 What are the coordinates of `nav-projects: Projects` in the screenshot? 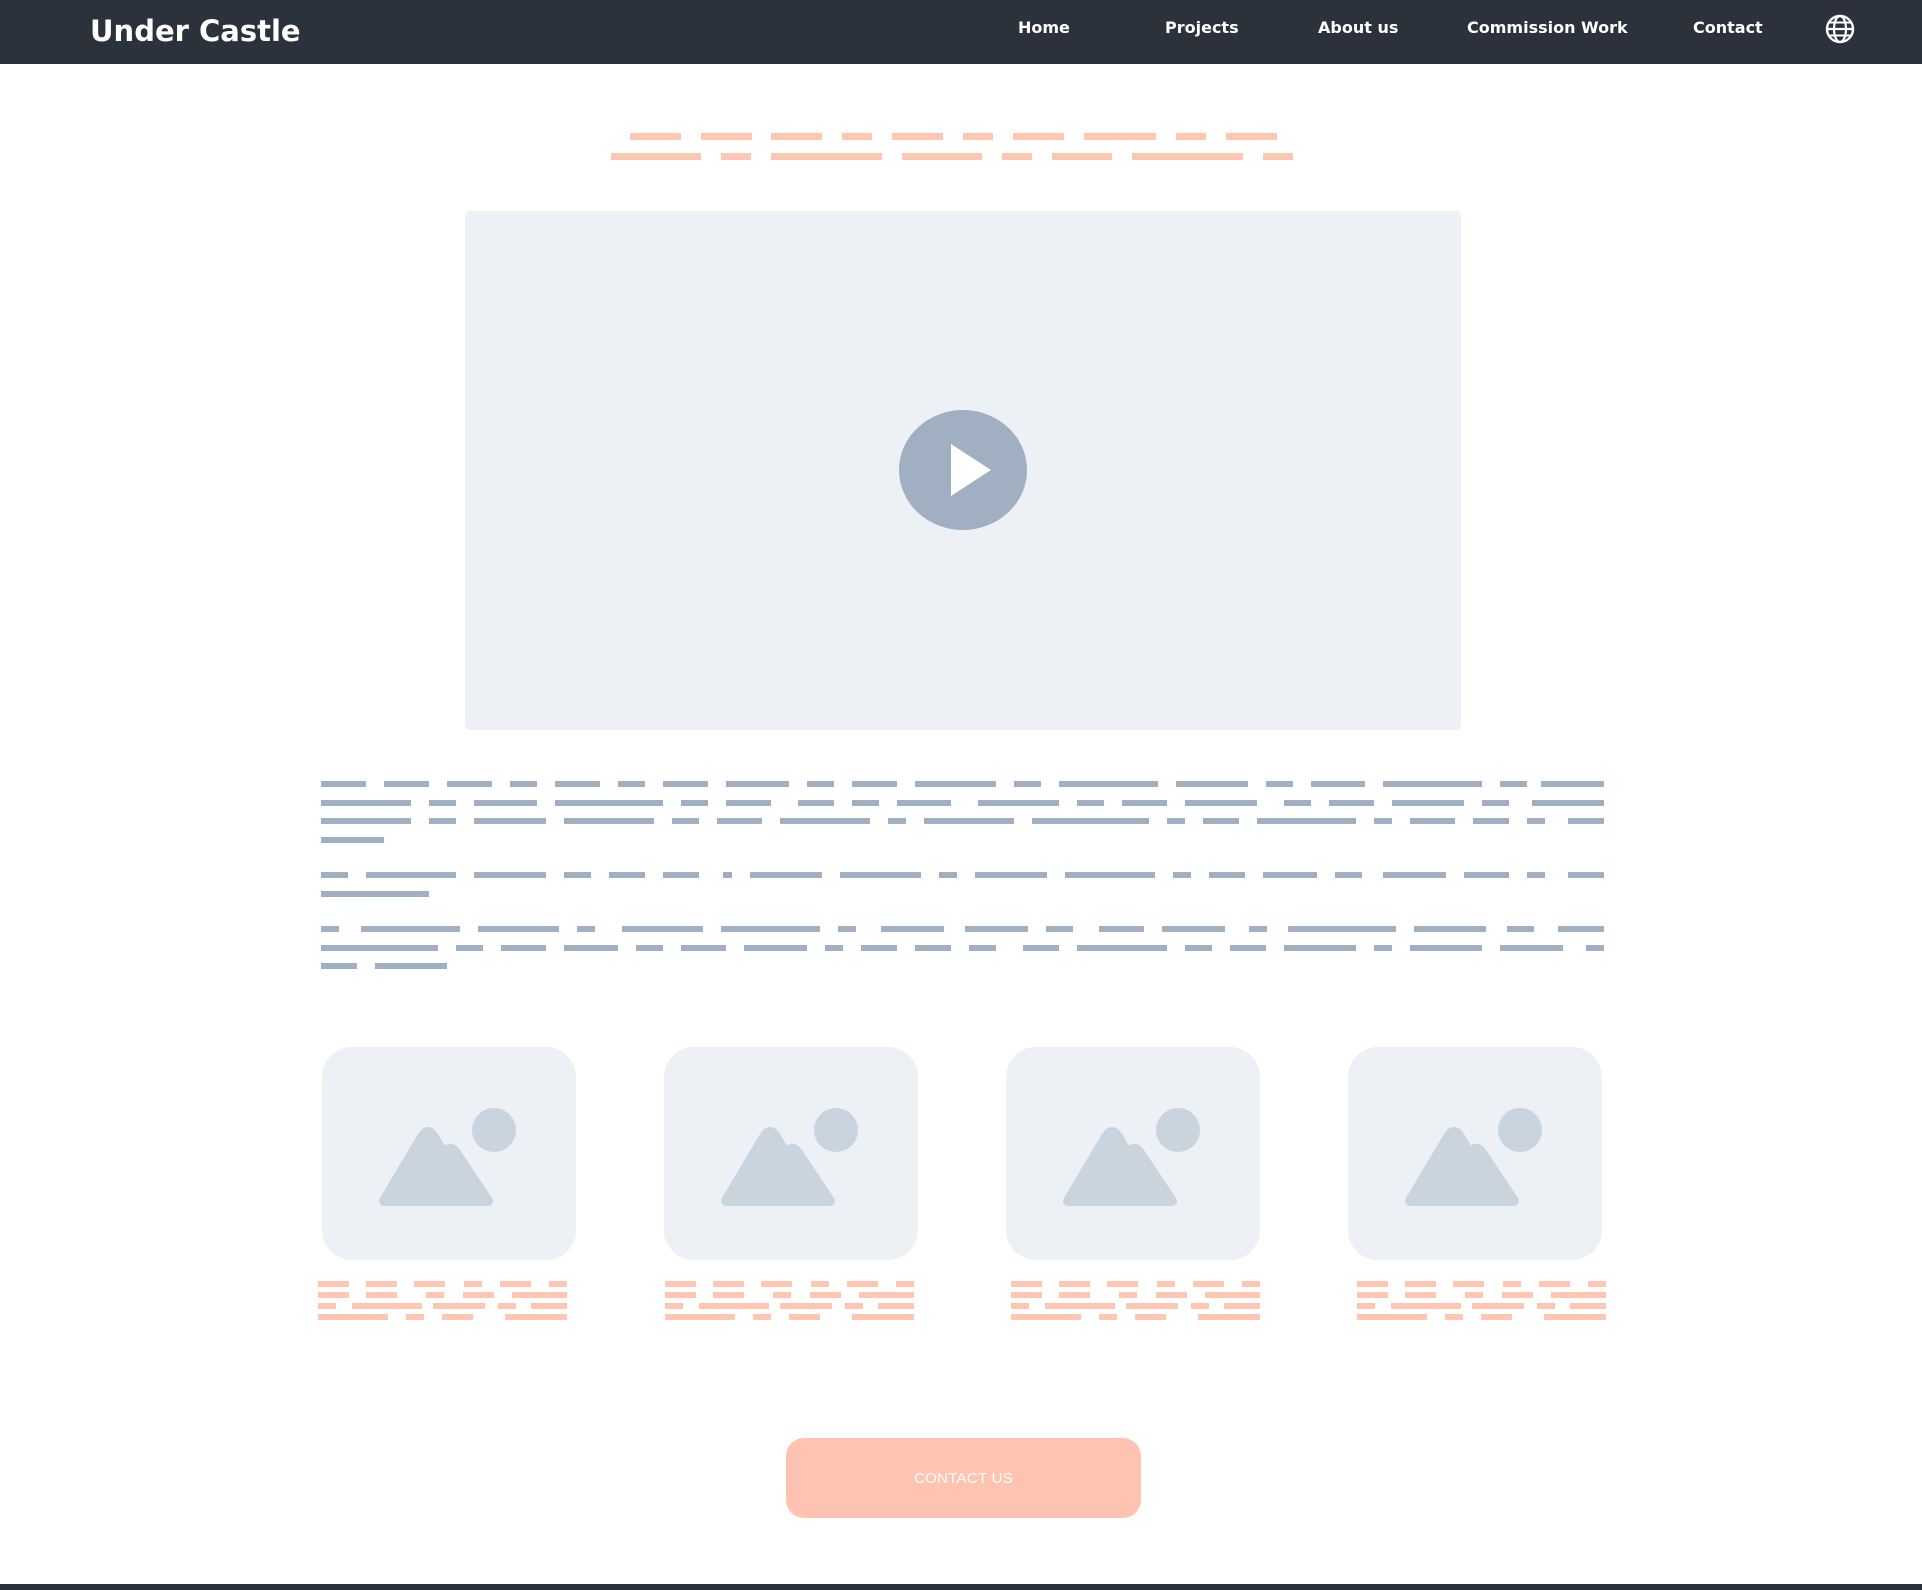 It's located at (1202, 27).